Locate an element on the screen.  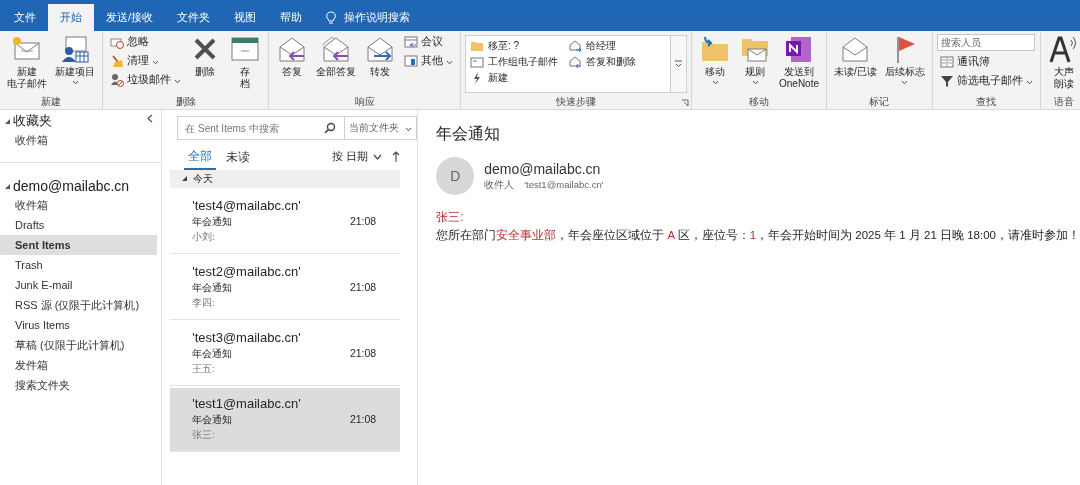
ribbon-button: 存 档 is located at coordinates (245, 62).